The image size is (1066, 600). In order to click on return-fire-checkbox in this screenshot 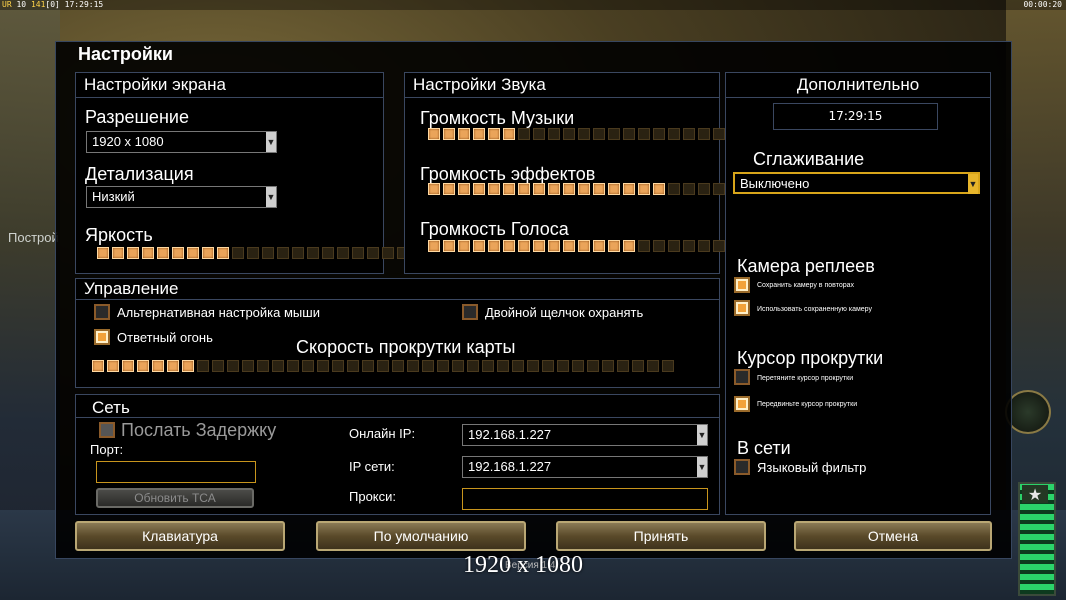, I will do `click(102, 337)`.